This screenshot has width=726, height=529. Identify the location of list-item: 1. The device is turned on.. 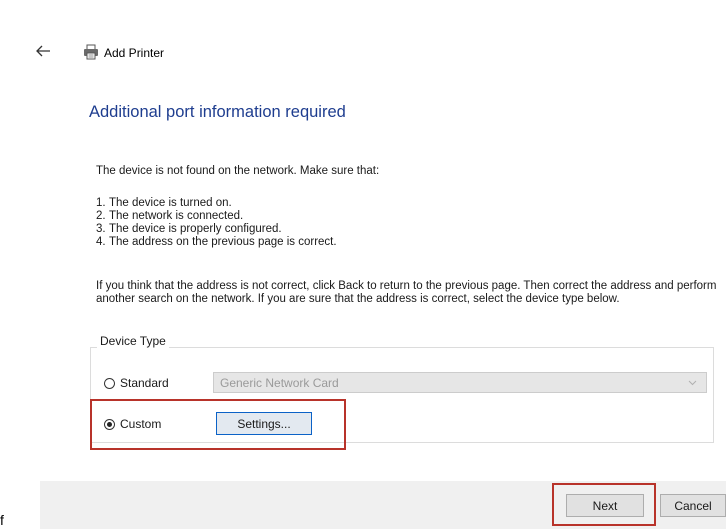
(216, 203).